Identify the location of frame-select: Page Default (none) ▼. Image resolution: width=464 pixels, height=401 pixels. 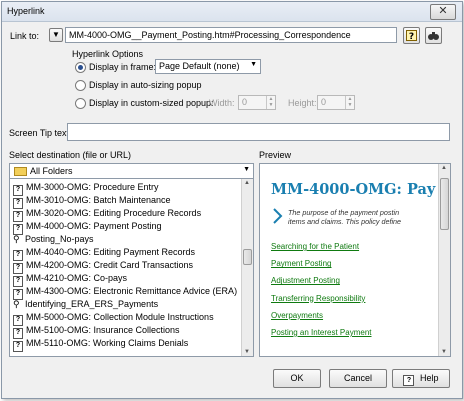
(208, 66).